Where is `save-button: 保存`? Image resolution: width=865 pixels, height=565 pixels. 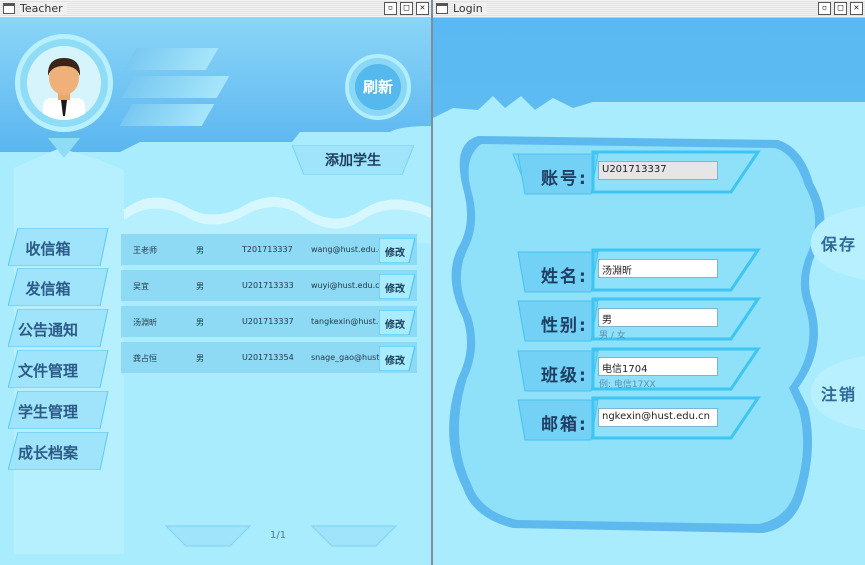 save-button: 保存 is located at coordinates (839, 243).